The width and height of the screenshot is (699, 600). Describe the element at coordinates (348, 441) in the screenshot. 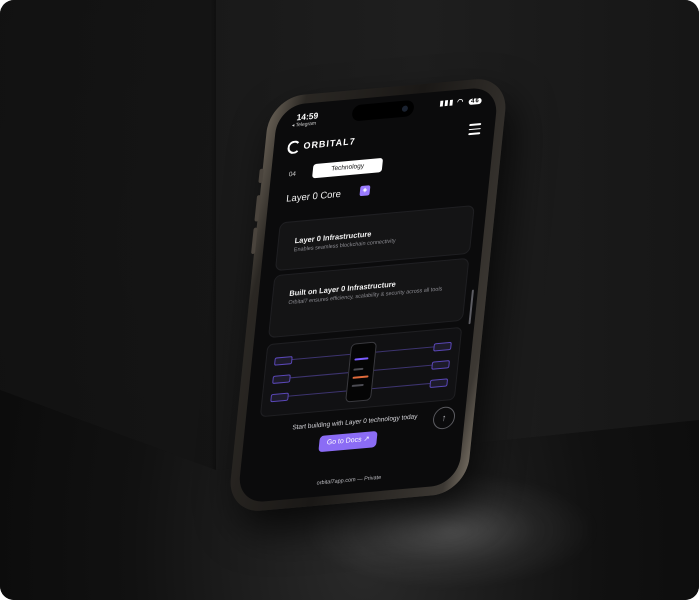

I see `go-to-docs-button: Go to Docs ↗` at that location.